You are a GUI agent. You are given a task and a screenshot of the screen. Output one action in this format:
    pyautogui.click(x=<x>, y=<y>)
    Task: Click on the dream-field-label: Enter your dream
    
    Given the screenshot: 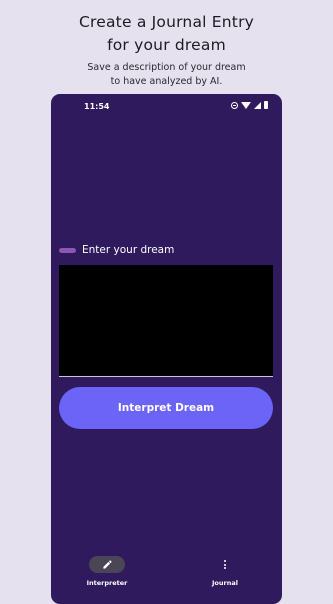 What is the action you would take?
    pyautogui.click(x=128, y=250)
    